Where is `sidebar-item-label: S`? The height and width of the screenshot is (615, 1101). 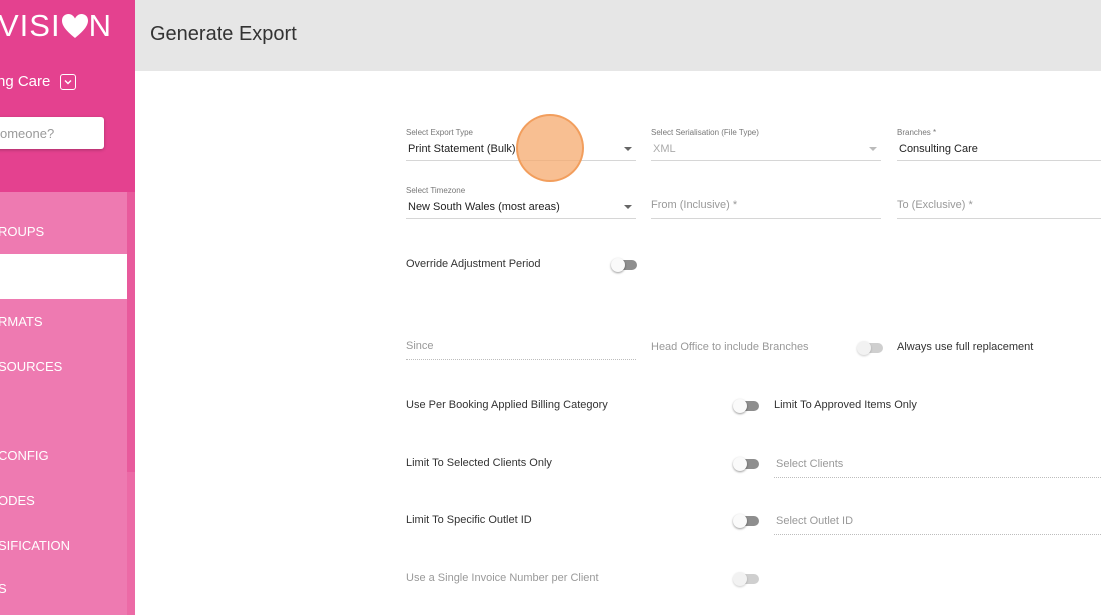
sidebar-item-label: S is located at coordinates (3, 588).